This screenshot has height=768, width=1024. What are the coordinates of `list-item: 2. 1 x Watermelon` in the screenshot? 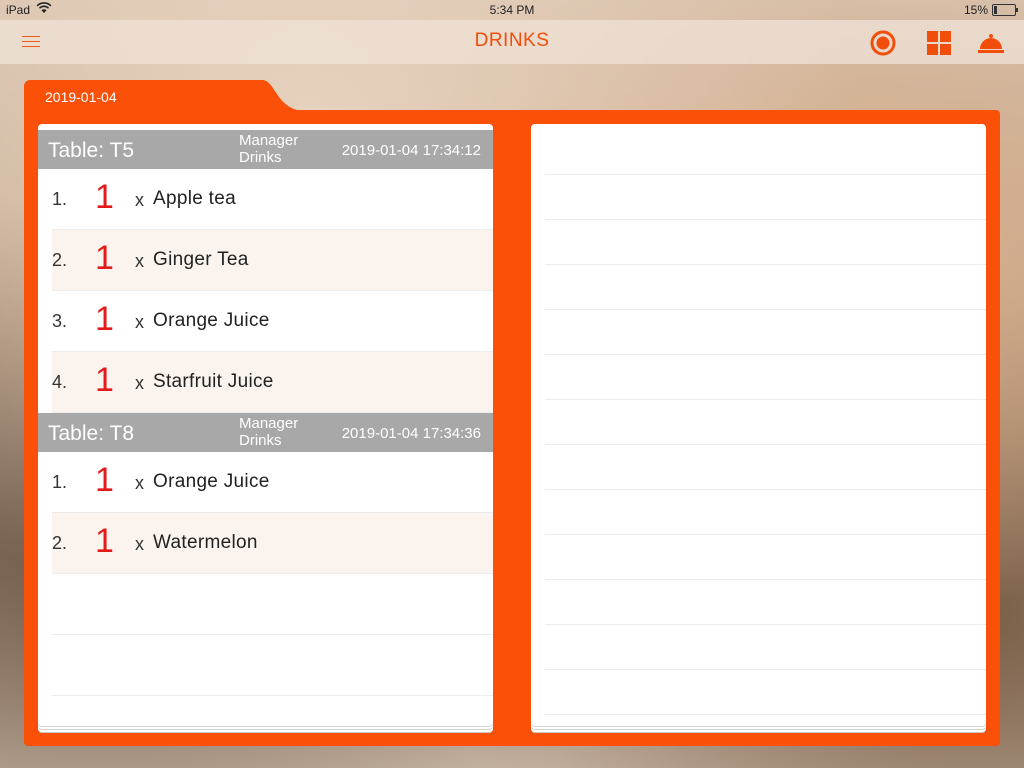 It's located at (272, 543).